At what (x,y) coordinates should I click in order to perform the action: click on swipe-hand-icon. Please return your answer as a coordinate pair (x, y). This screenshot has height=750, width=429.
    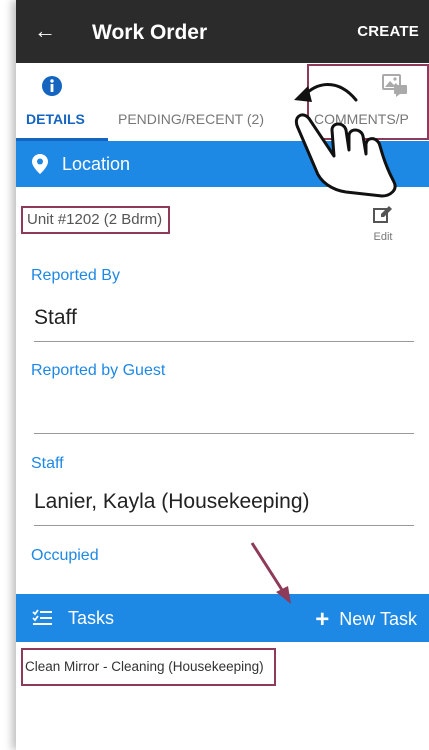
    Looking at the image, I should click on (346, 155).